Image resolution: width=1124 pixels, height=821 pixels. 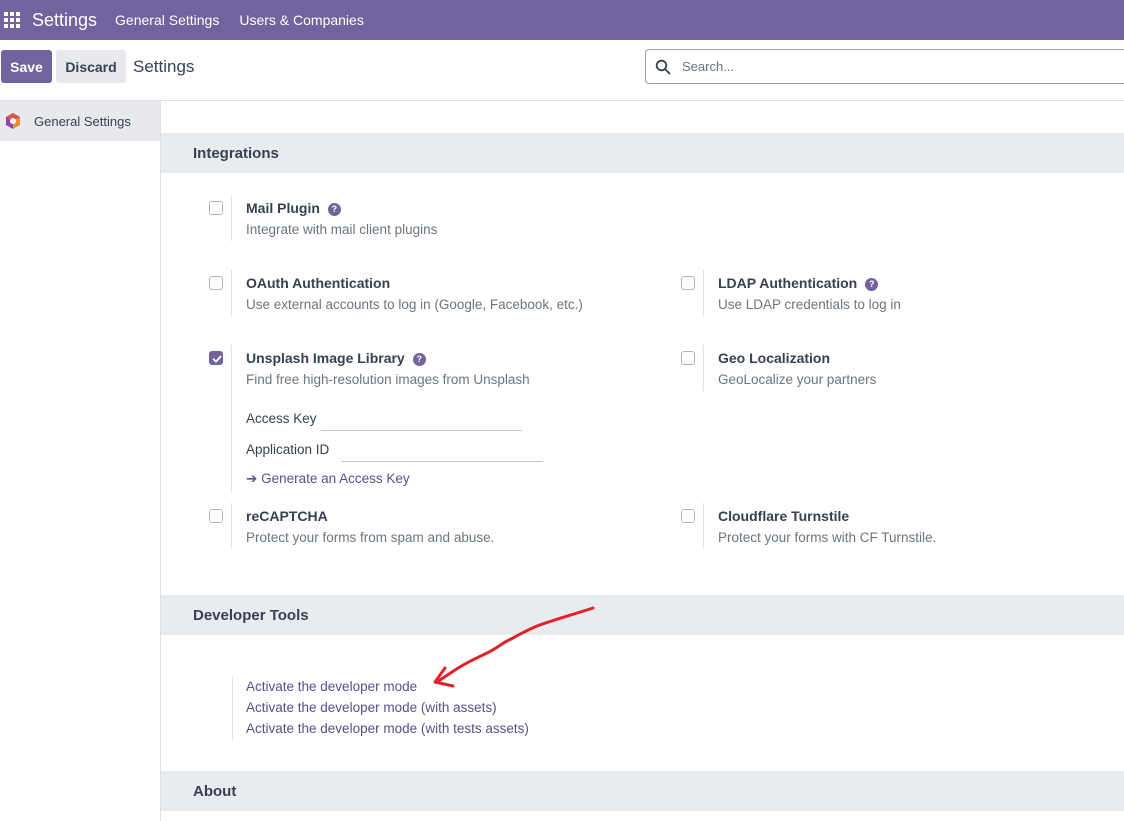 I want to click on search-box, so click(x=884, y=66).